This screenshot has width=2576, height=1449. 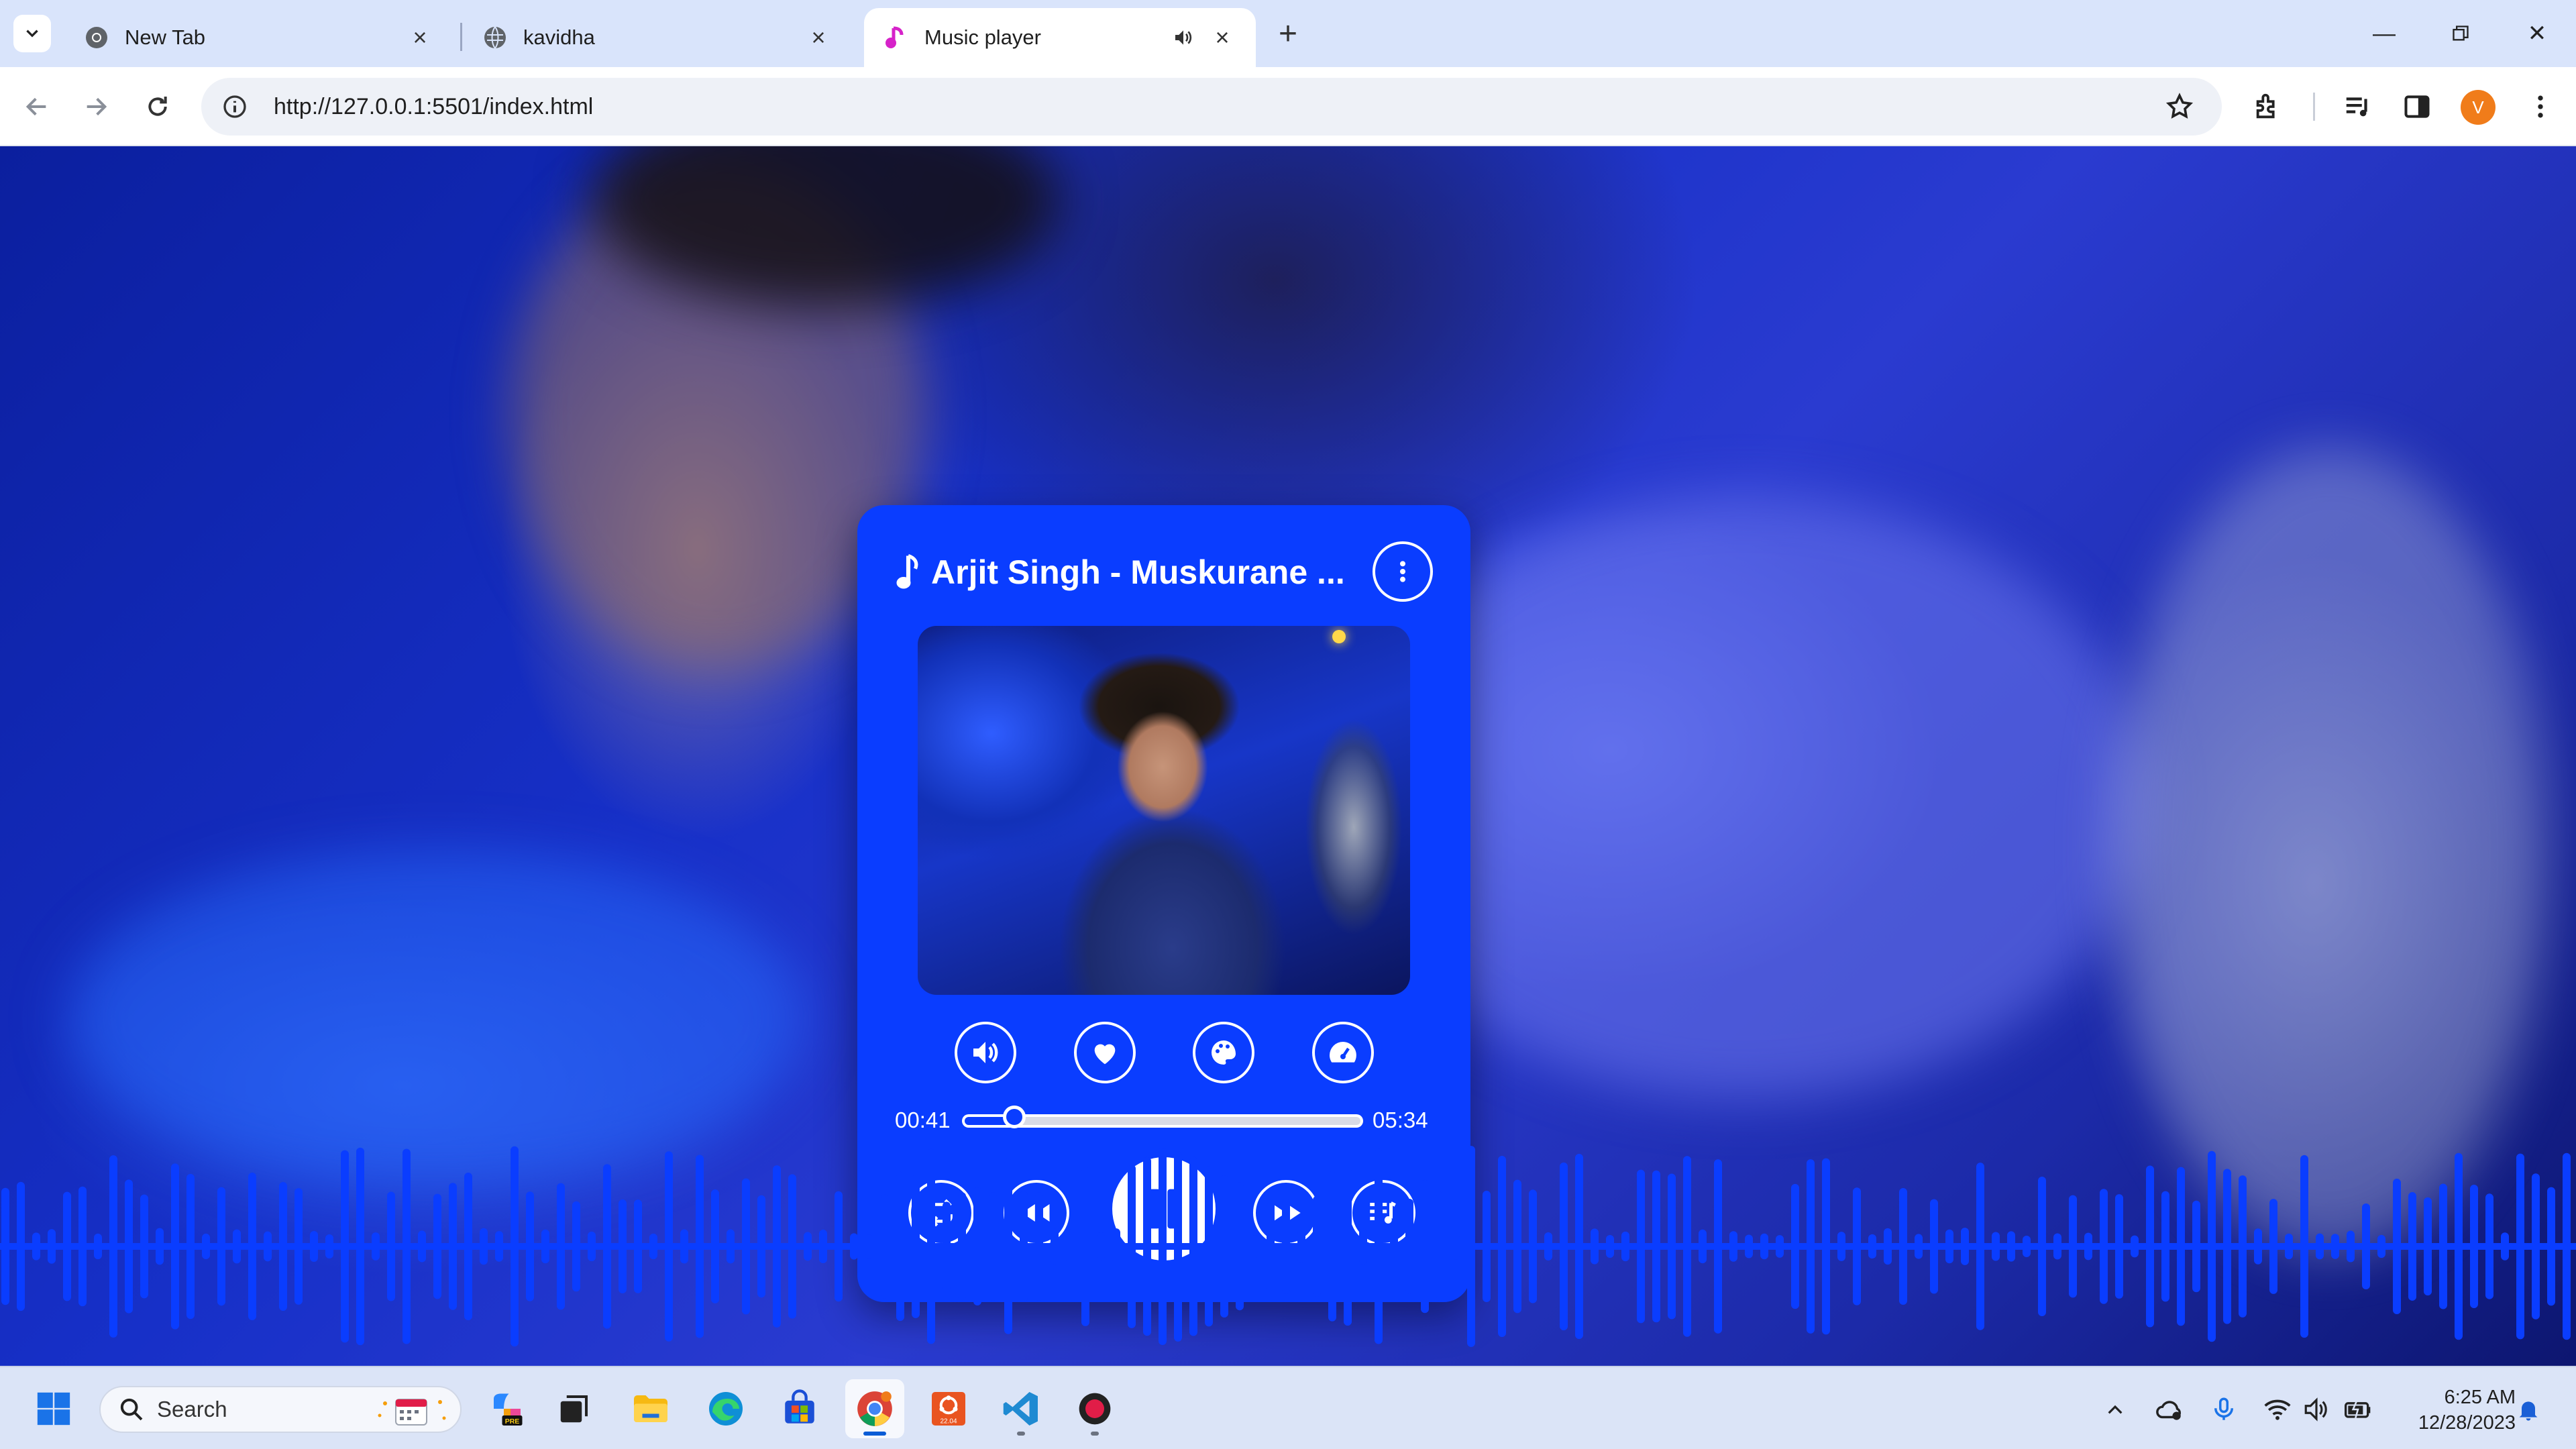 What do you see at coordinates (2478, 107) in the screenshot?
I see `profile-avatar: V` at bounding box center [2478, 107].